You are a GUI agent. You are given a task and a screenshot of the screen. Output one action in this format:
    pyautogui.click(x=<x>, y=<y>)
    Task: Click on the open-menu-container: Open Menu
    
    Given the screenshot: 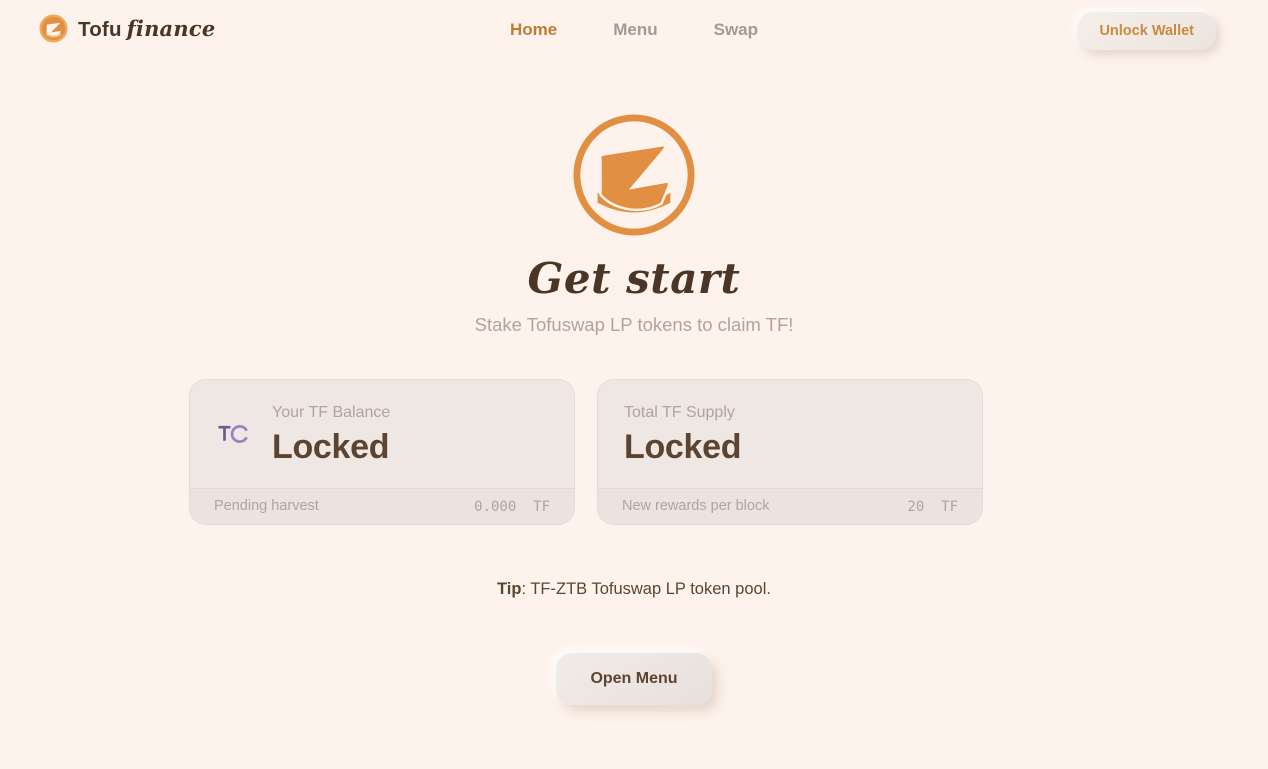 What is the action you would take?
    pyautogui.click(x=634, y=679)
    